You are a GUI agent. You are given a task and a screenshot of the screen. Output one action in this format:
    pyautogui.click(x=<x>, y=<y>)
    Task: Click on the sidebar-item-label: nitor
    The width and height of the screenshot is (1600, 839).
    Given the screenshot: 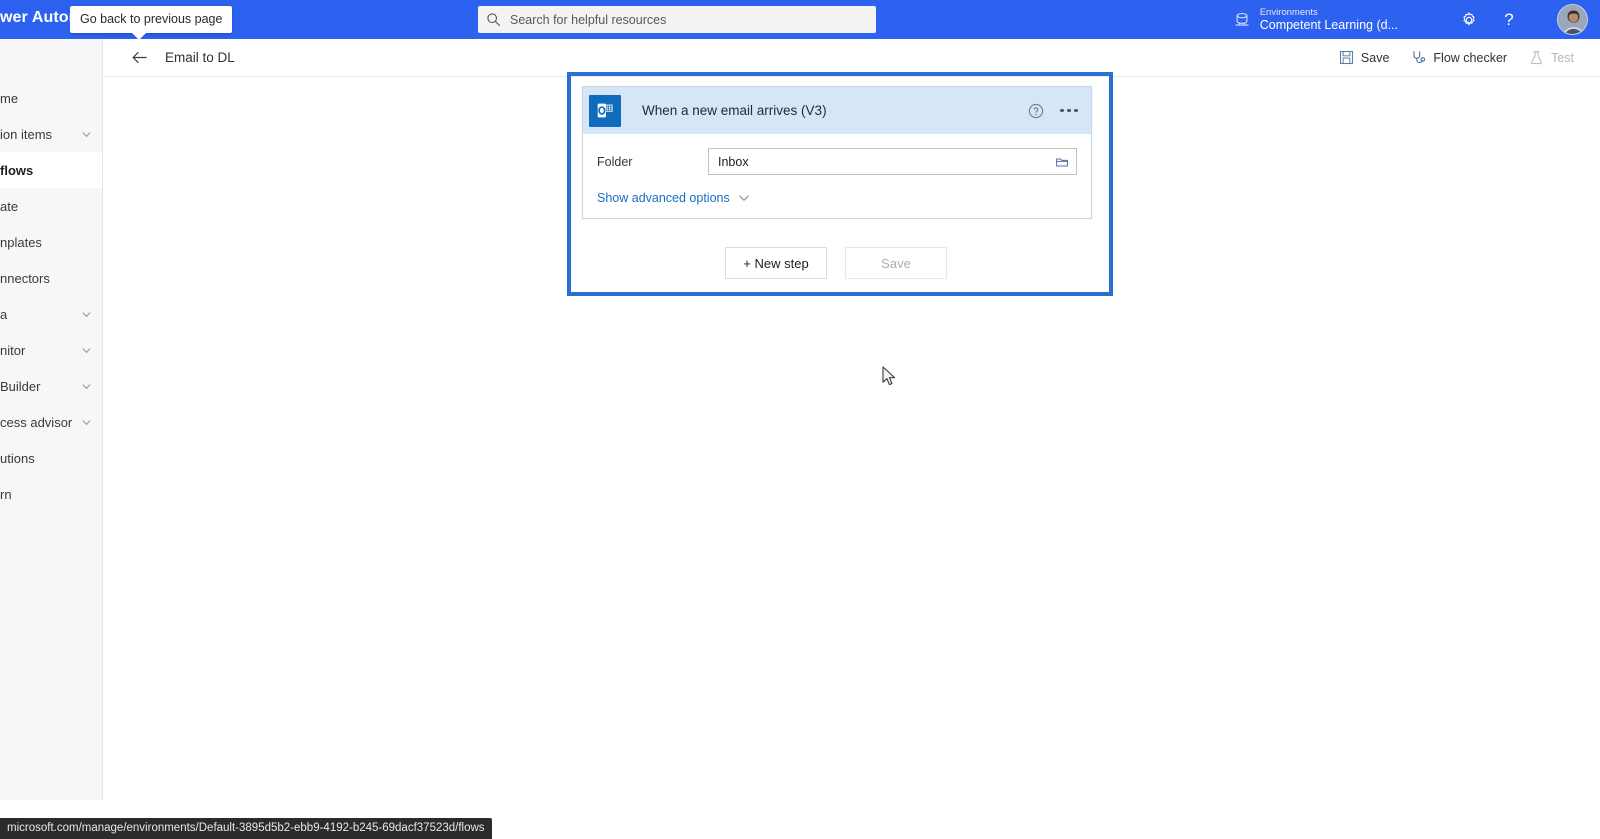 What is the action you would take?
    pyautogui.click(x=13, y=350)
    